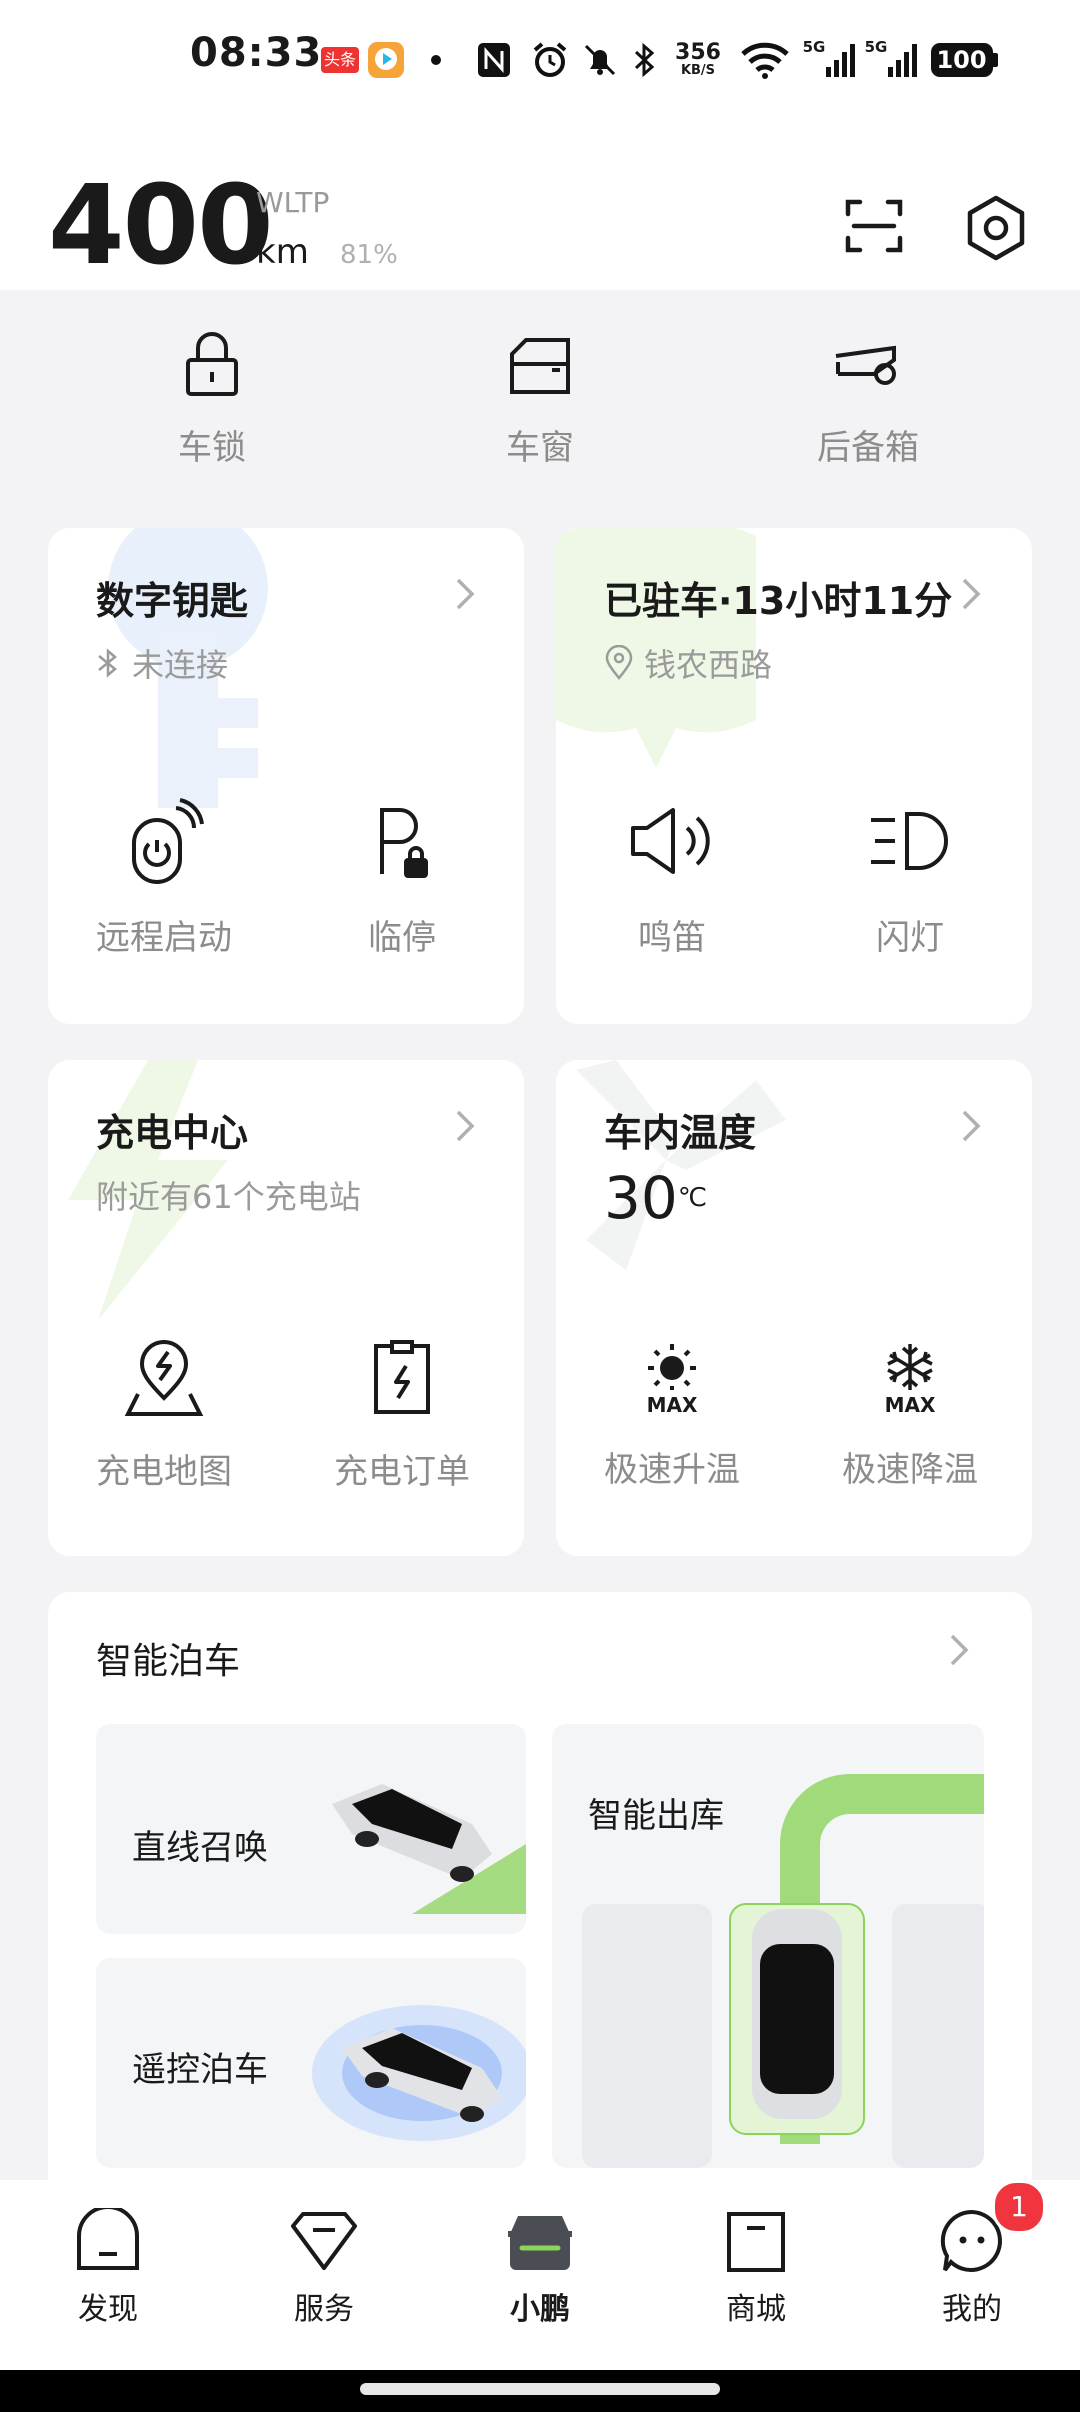  What do you see at coordinates (164, 938) in the screenshot?
I see `remote-start-label: 远程启动` at bounding box center [164, 938].